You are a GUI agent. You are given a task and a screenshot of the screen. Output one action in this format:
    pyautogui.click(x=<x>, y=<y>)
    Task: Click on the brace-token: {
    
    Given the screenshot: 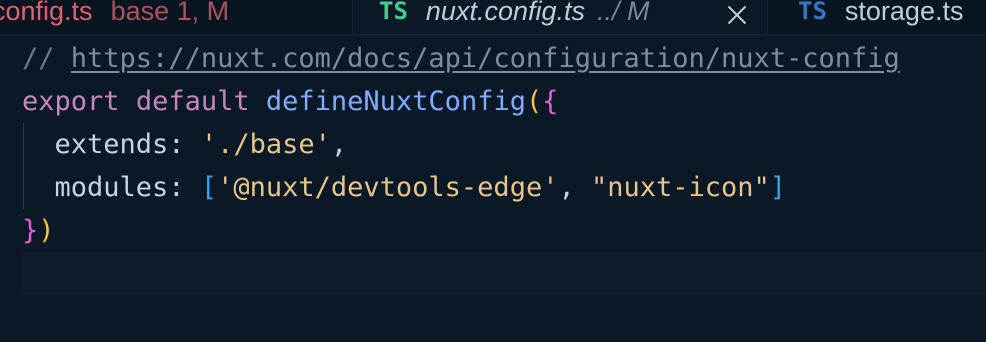 What is the action you would take?
    pyautogui.click(x=550, y=101)
    